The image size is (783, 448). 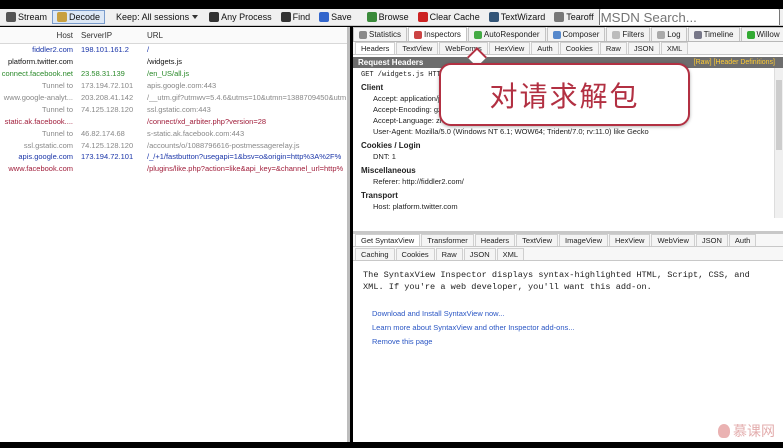 I want to click on tab-log: Log, so click(x=669, y=34).